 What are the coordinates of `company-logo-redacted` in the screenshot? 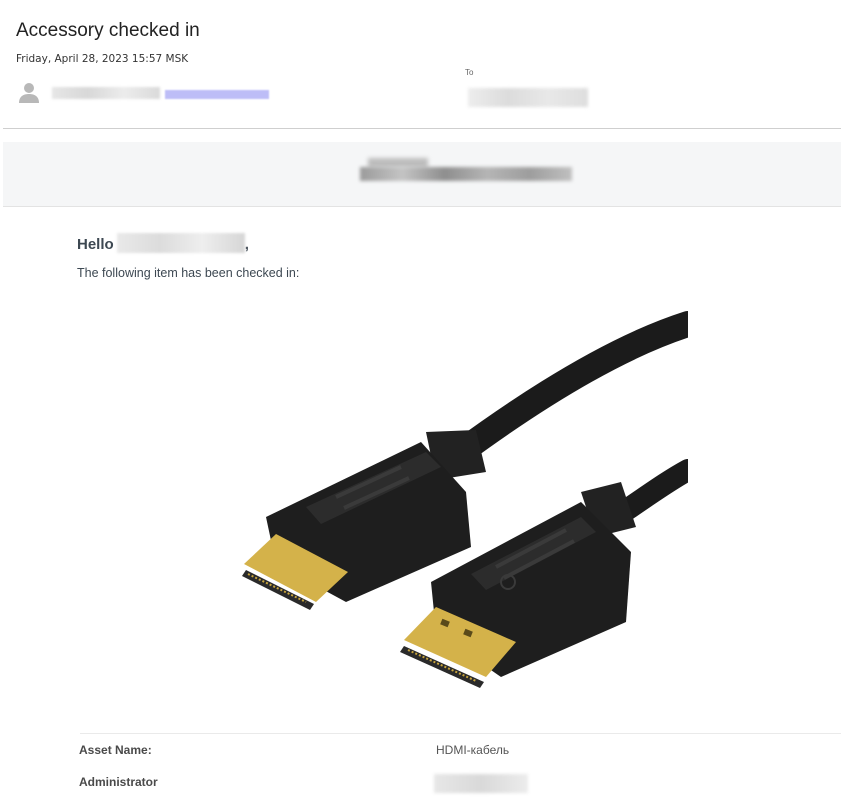 It's located at (466, 170).